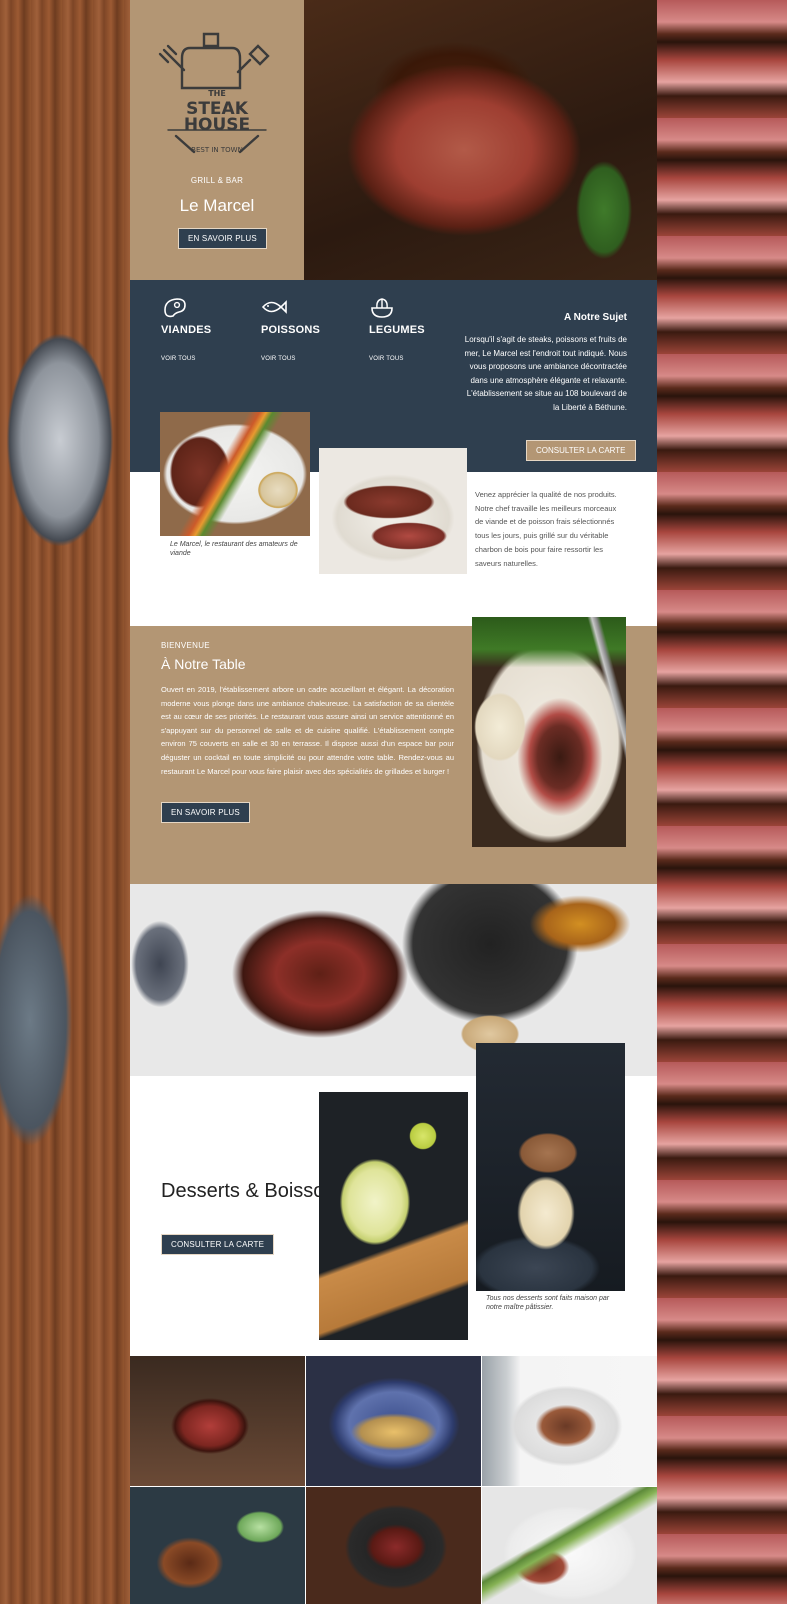  Describe the element at coordinates (393, 1545) in the screenshot. I see `gallery-photo-skillet` at that location.